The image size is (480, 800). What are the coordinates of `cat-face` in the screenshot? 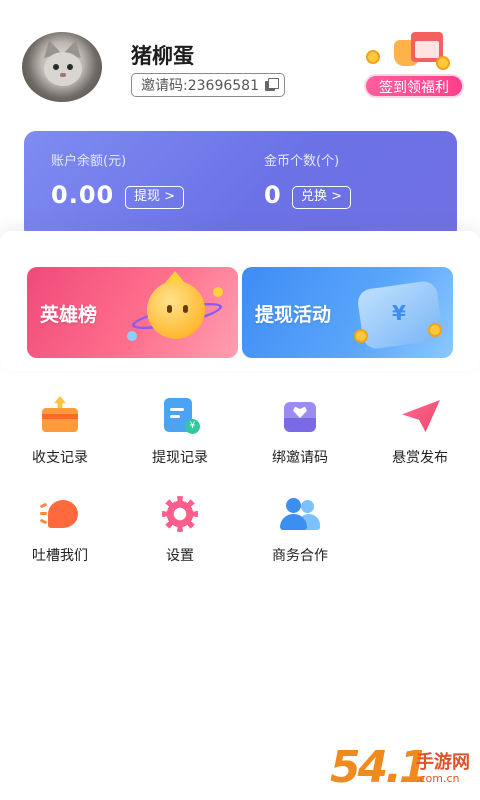 It's located at (63, 69).